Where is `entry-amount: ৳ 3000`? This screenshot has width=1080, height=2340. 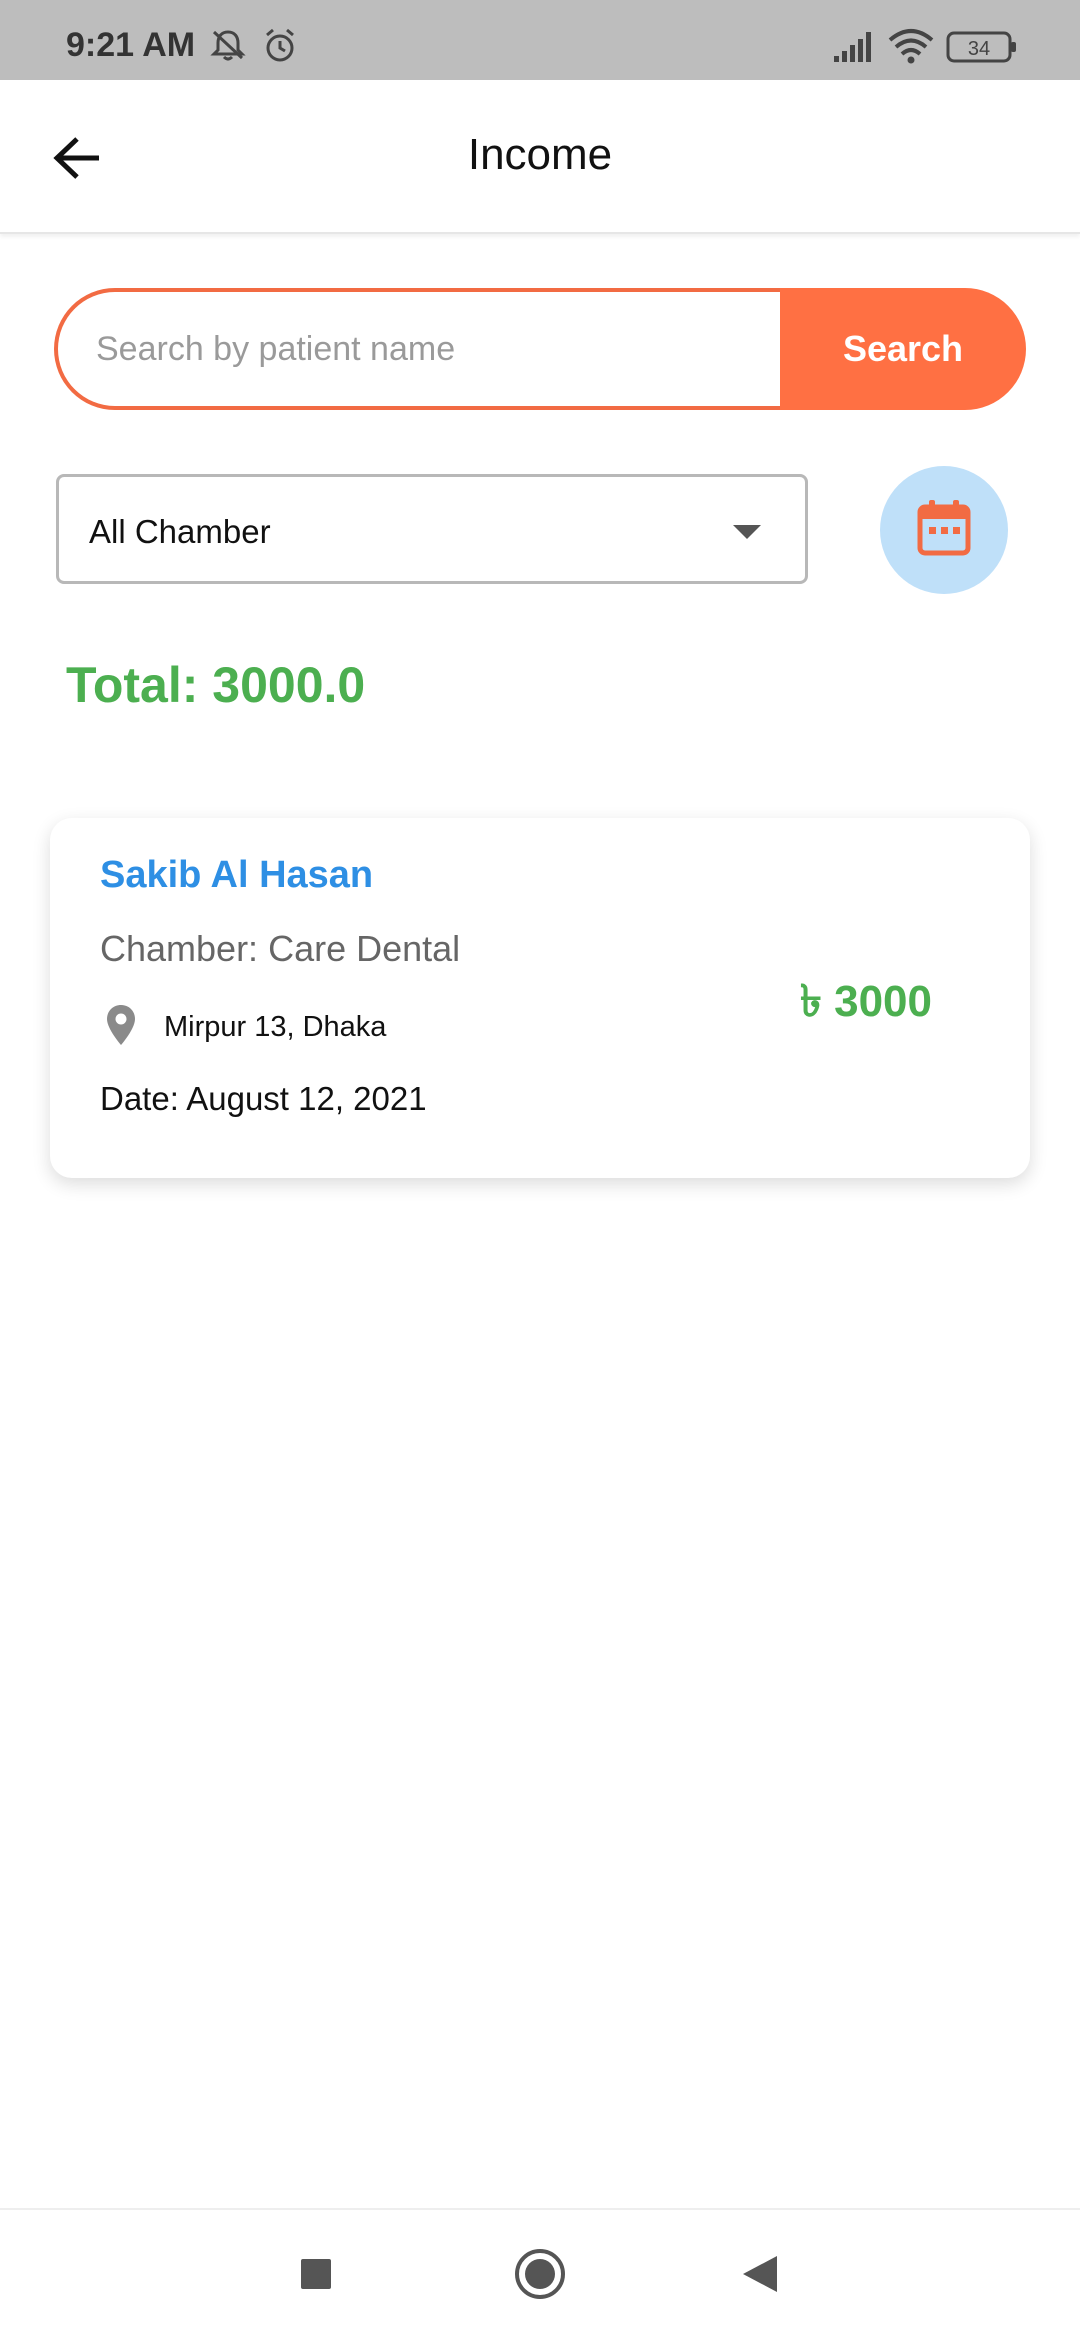
entry-amount: ৳ 3000 is located at coordinates (865, 1001).